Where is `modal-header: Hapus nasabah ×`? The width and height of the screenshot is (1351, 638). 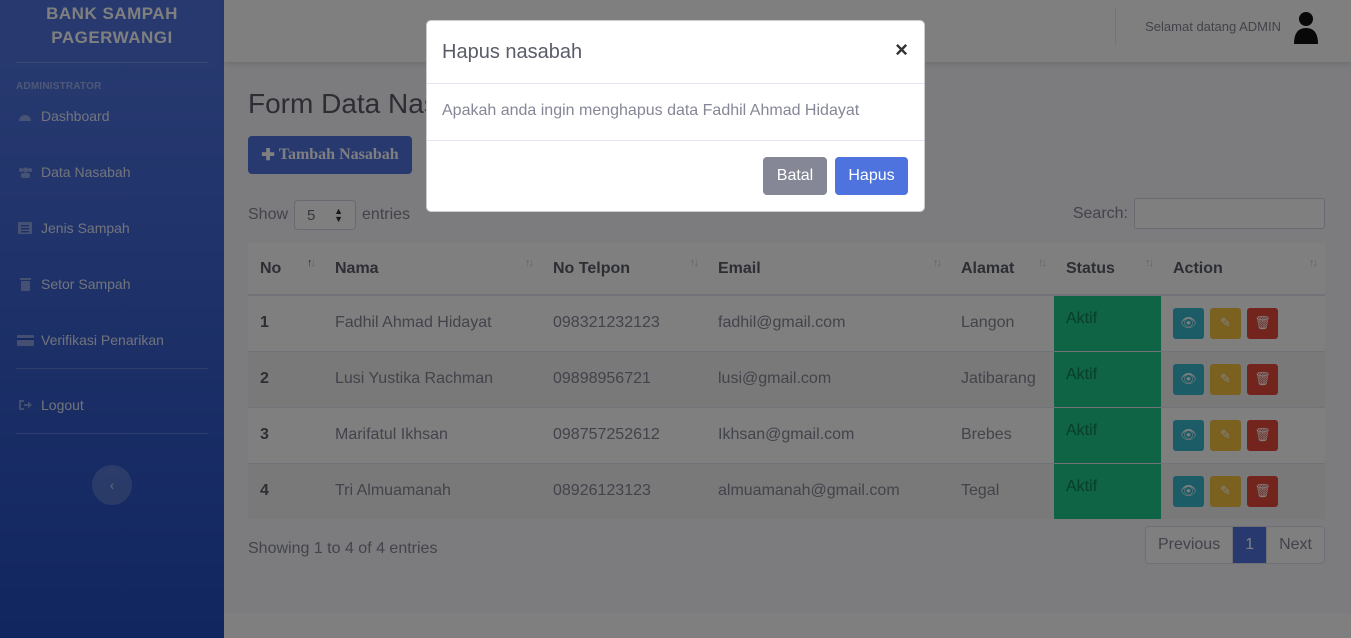 modal-header: Hapus nasabah × is located at coordinates (675, 52).